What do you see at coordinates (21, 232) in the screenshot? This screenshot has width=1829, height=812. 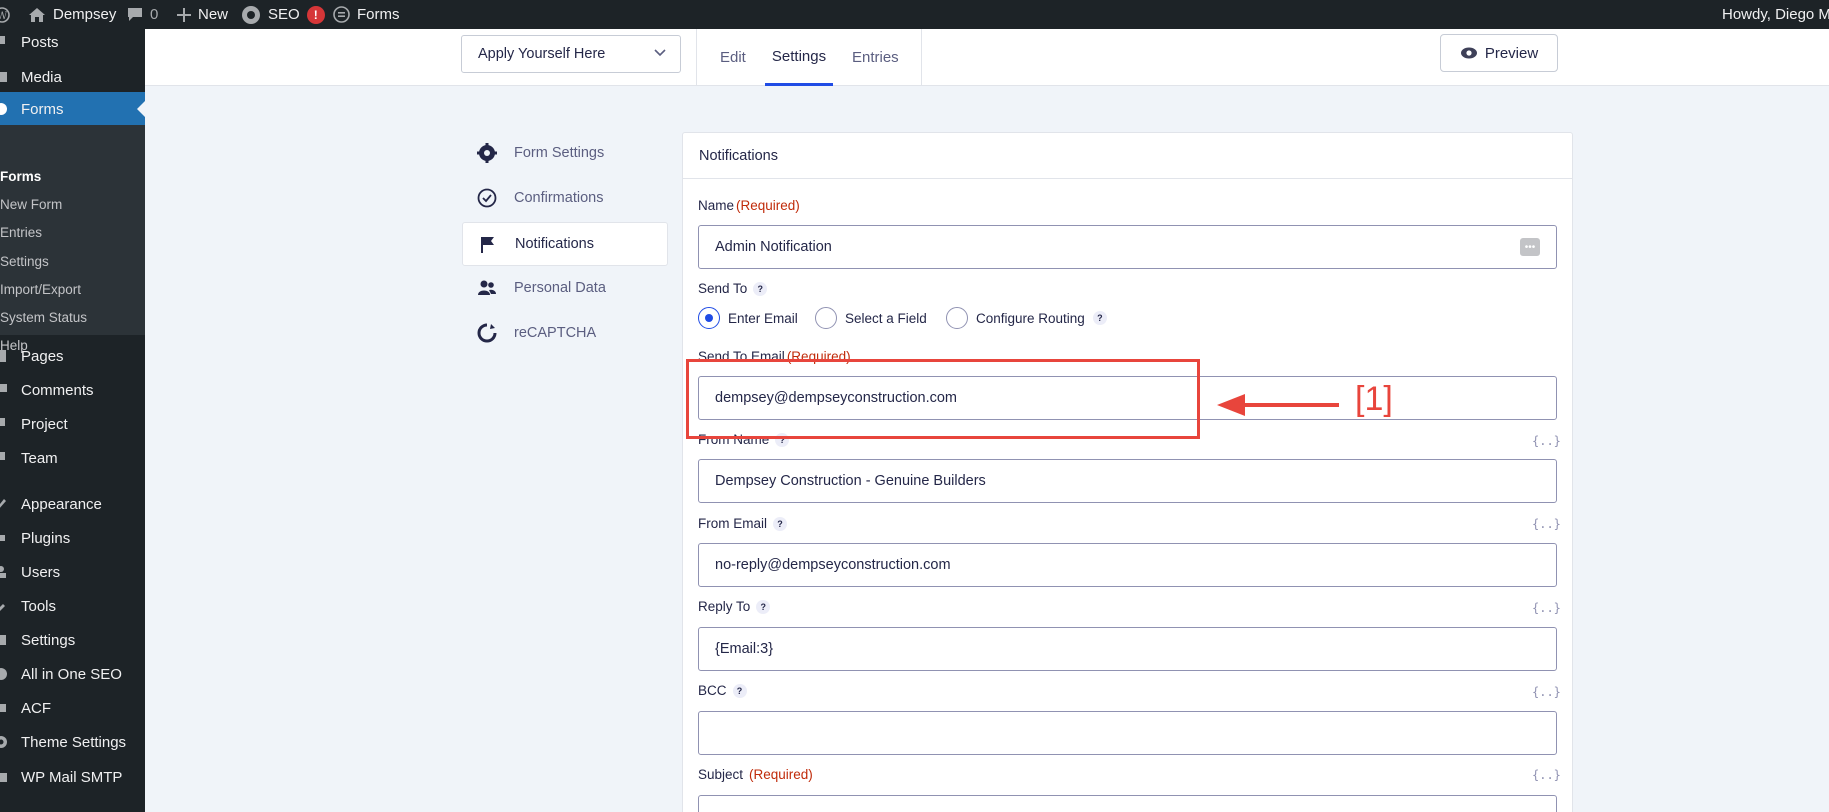 I see `submenu-entries: Entries` at bounding box center [21, 232].